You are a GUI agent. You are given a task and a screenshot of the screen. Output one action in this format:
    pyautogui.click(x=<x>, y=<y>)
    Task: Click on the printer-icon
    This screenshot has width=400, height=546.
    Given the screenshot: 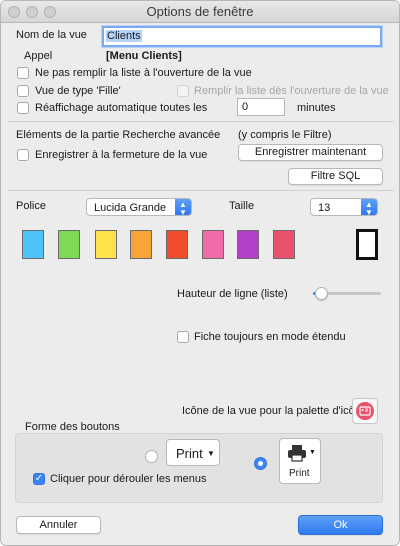 What is the action you would take?
    pyautogui.click(x=297, y=454)
    